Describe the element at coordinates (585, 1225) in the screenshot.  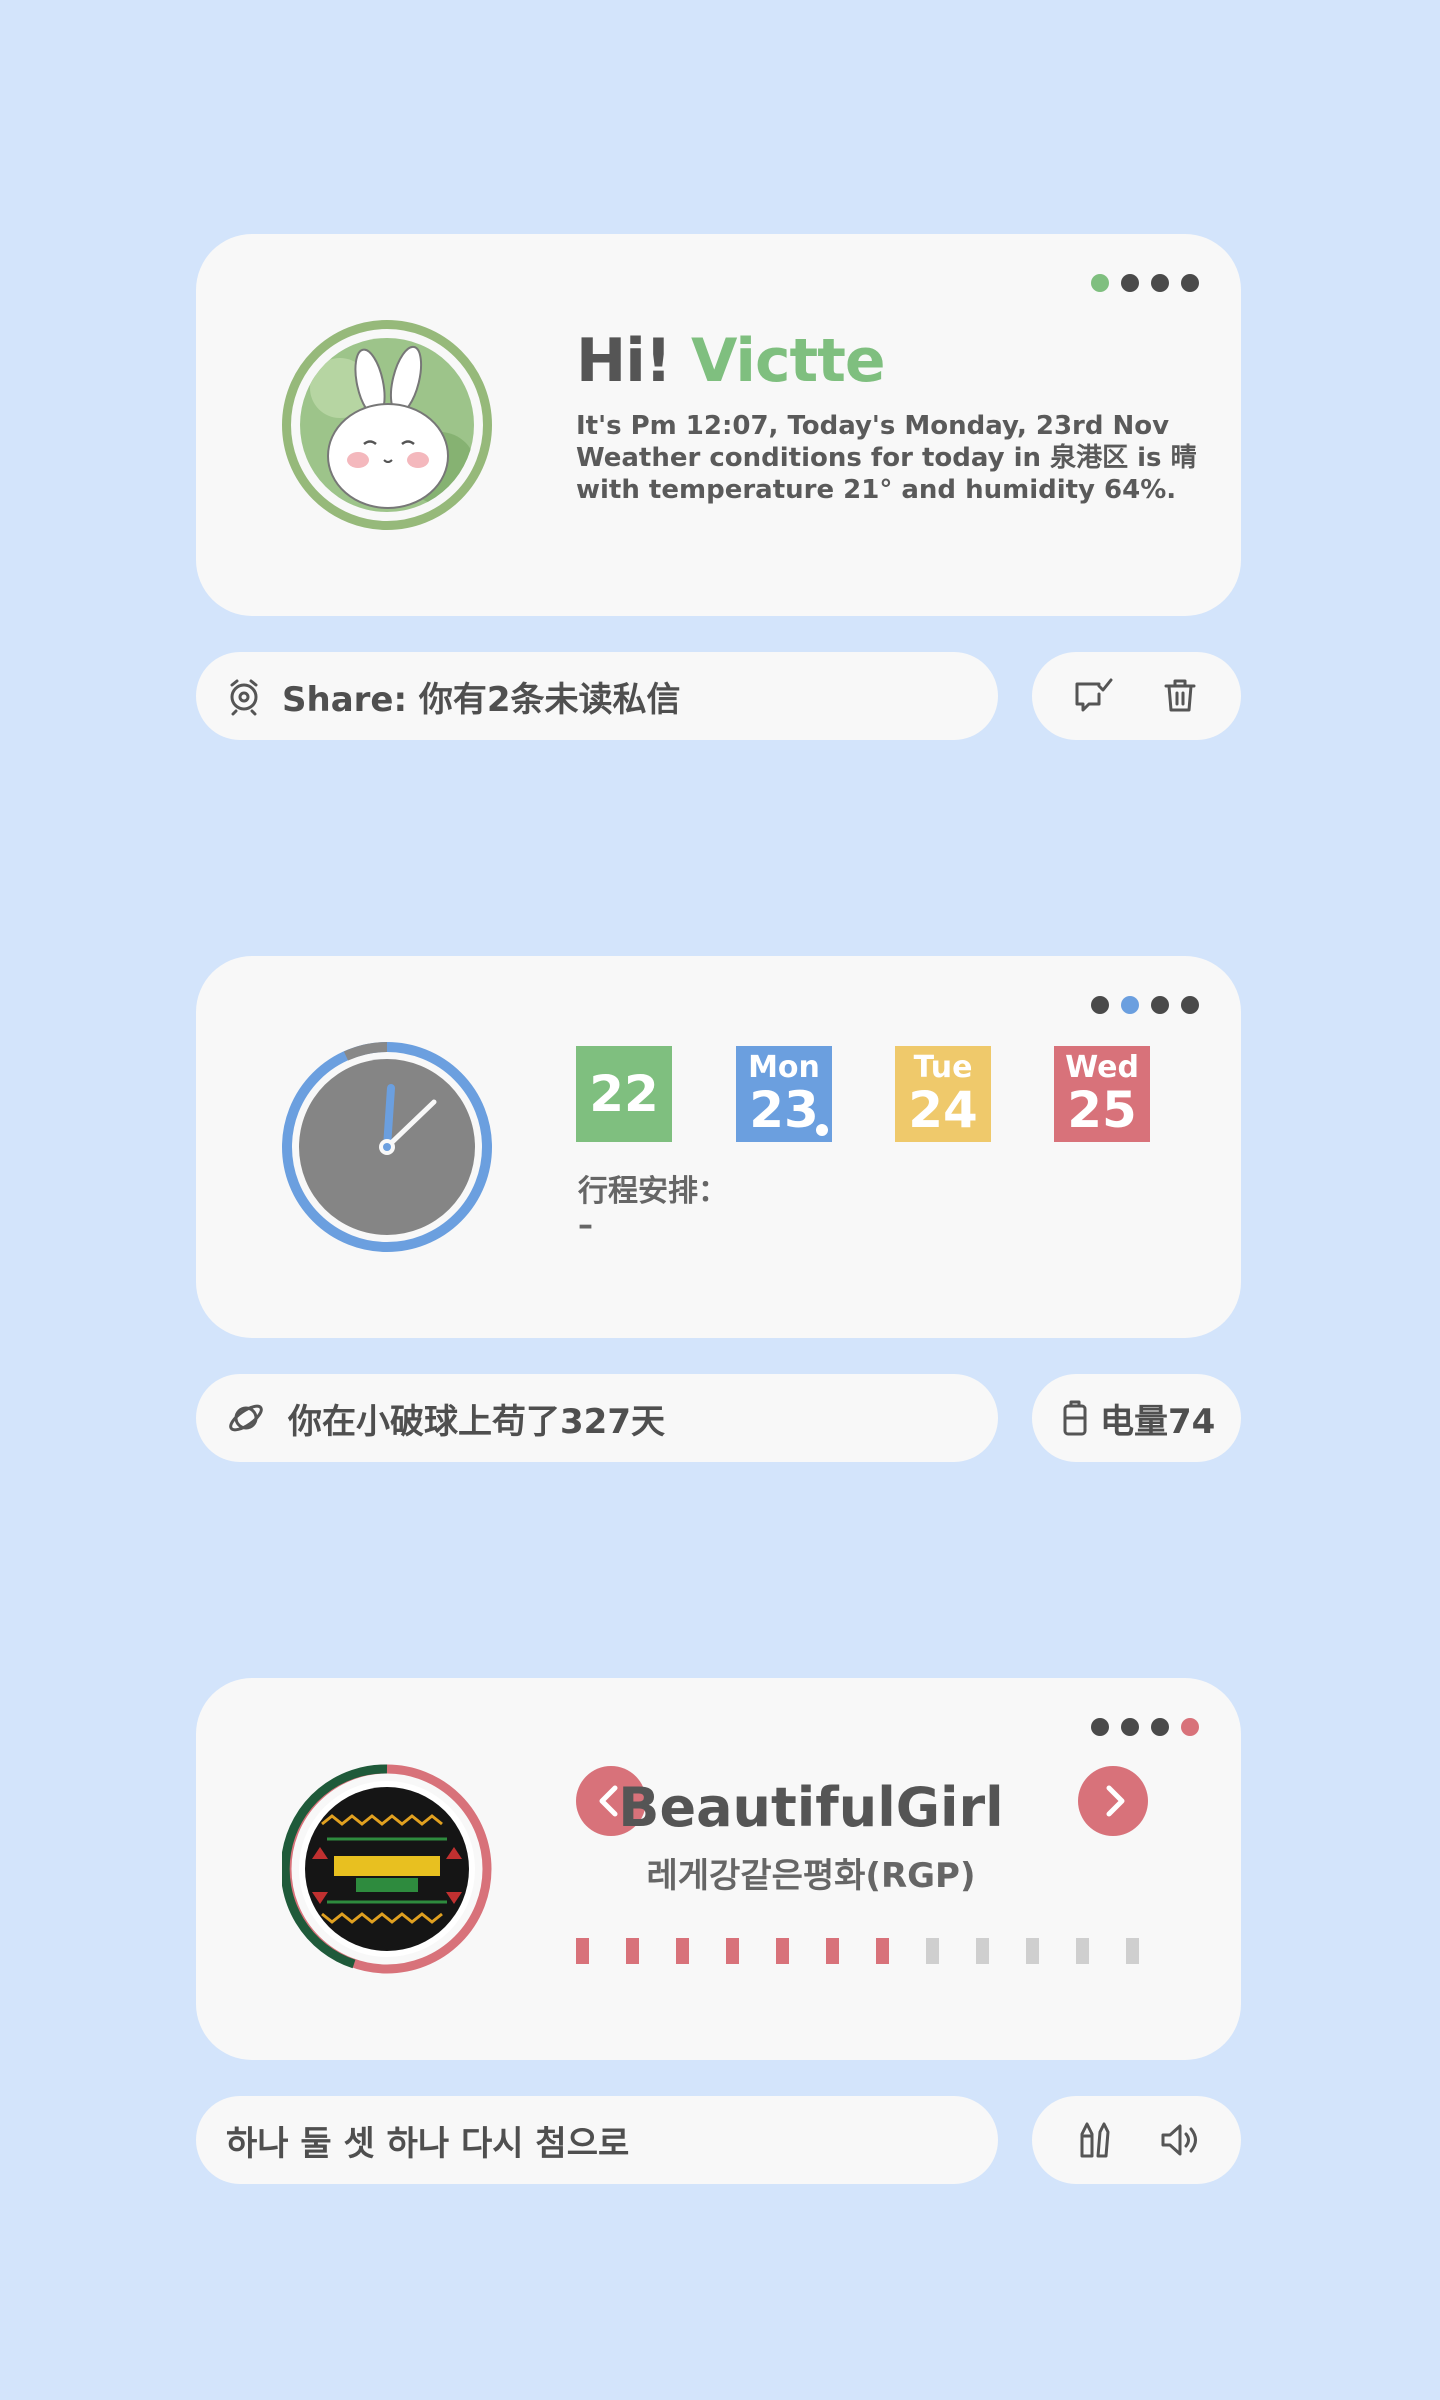
I see `schedule-value: –` at that location.